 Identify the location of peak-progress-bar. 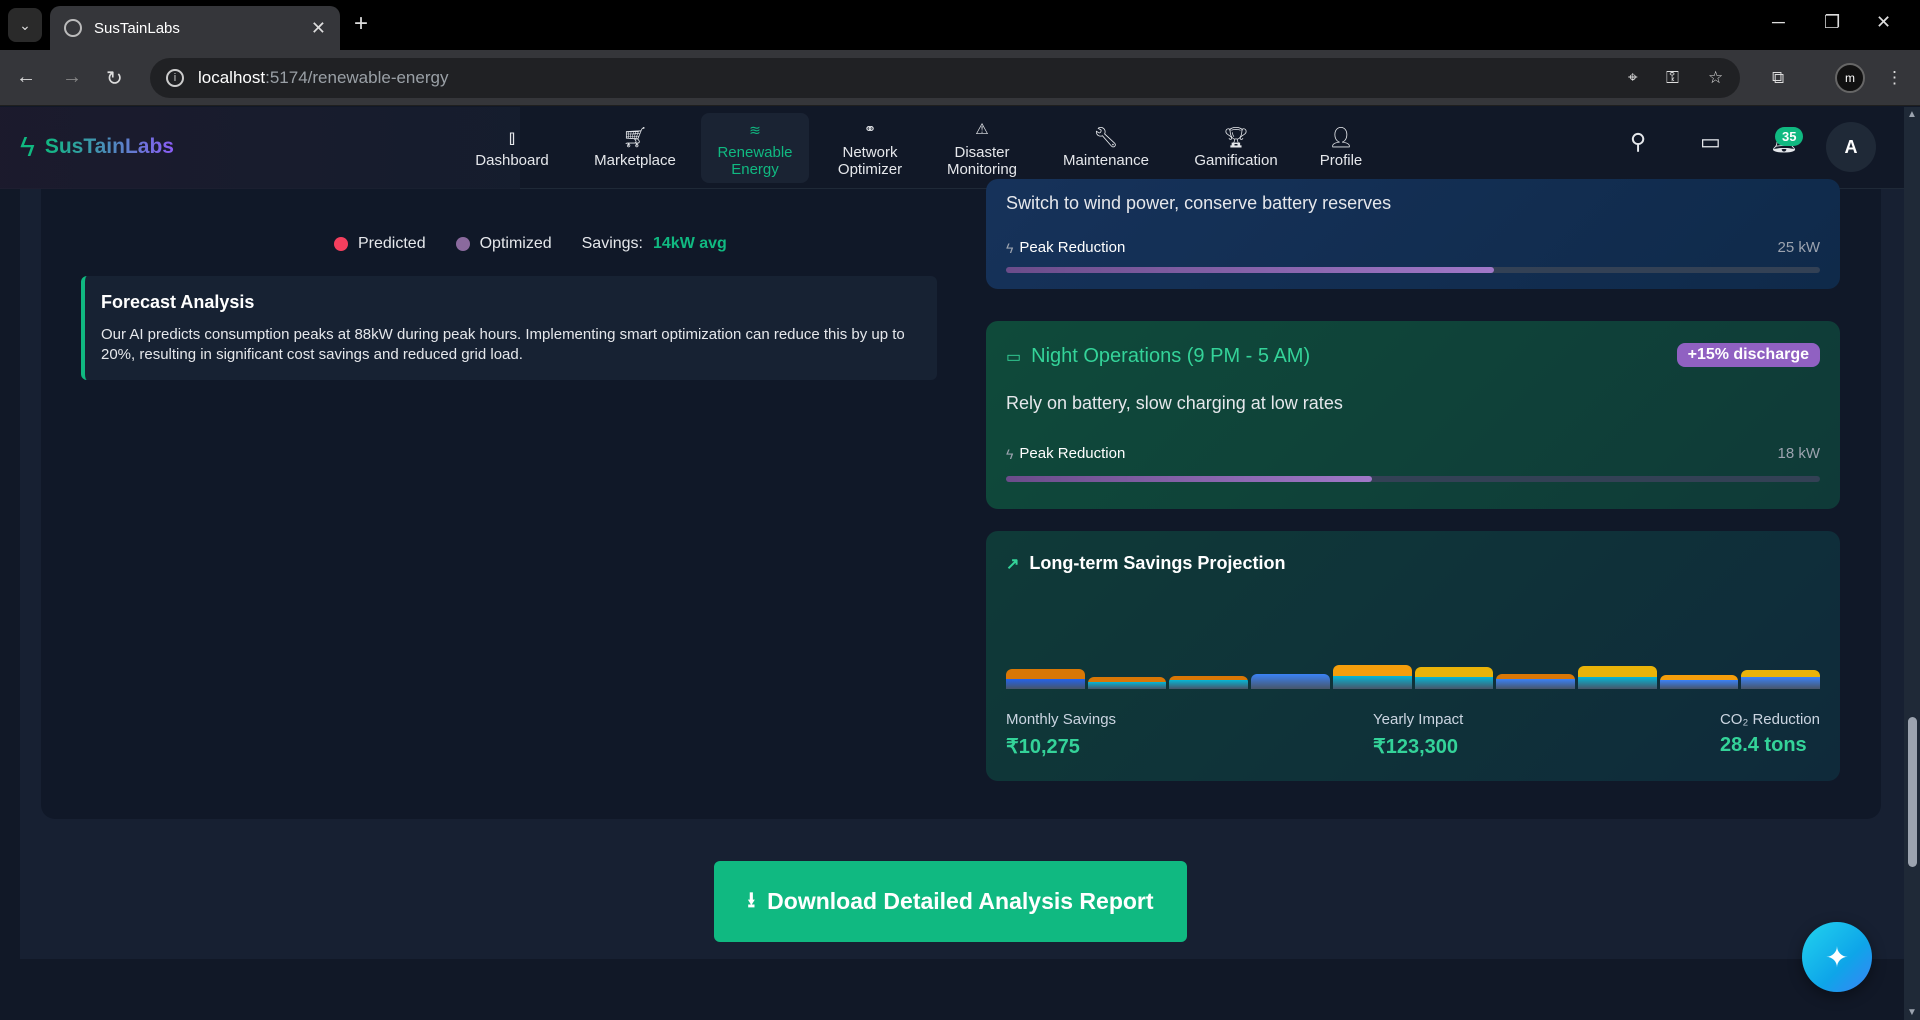
(1413, 479).